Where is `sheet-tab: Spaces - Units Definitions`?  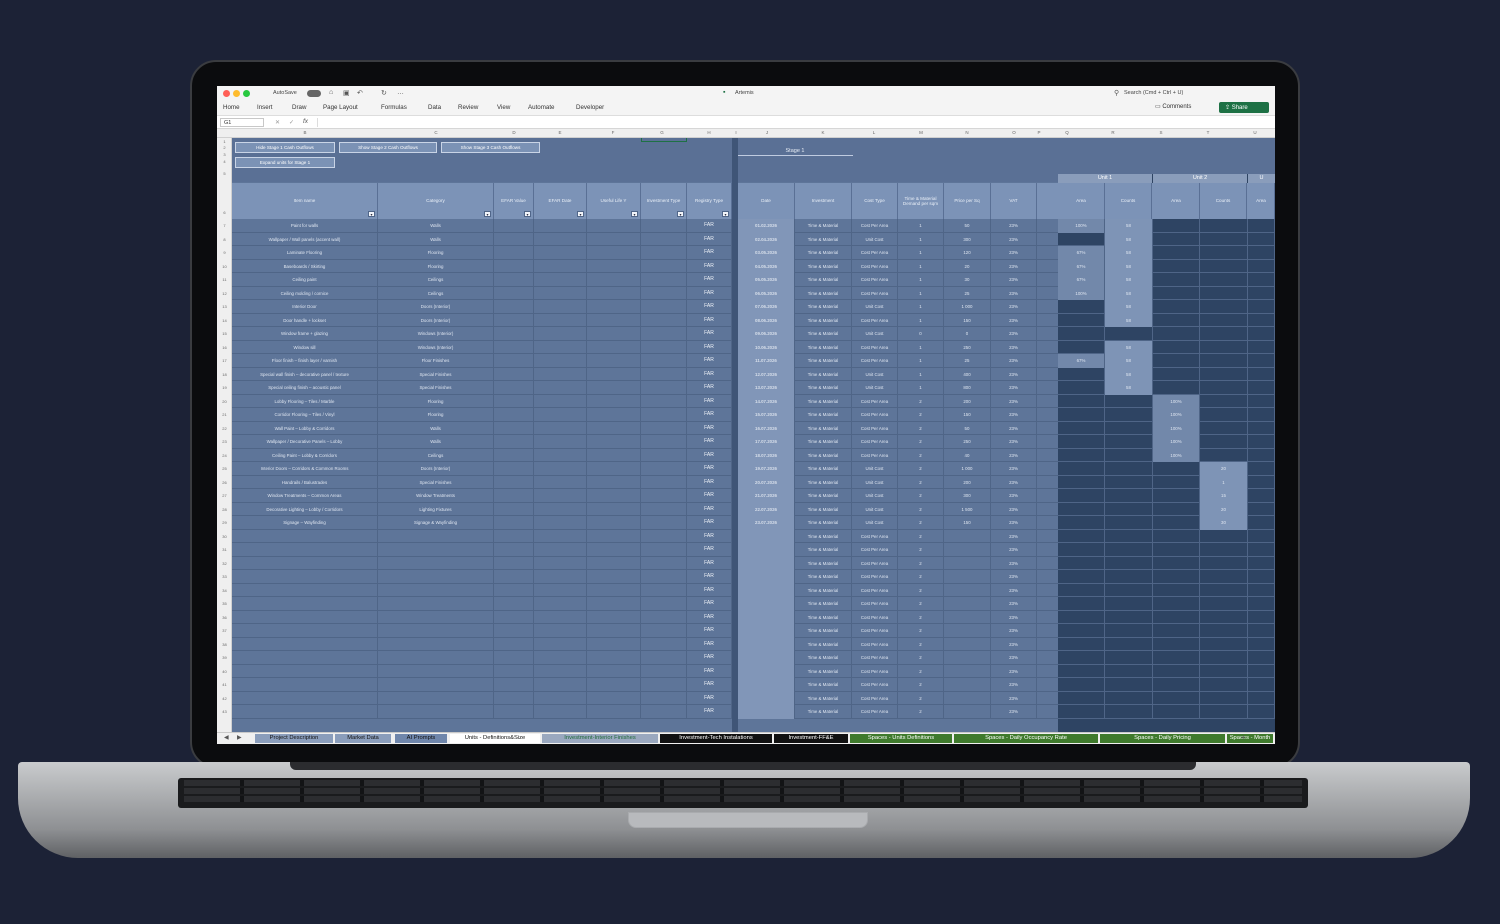 sheet-tab: Spaces - Units Definitions is located at coordinates (901, 738).